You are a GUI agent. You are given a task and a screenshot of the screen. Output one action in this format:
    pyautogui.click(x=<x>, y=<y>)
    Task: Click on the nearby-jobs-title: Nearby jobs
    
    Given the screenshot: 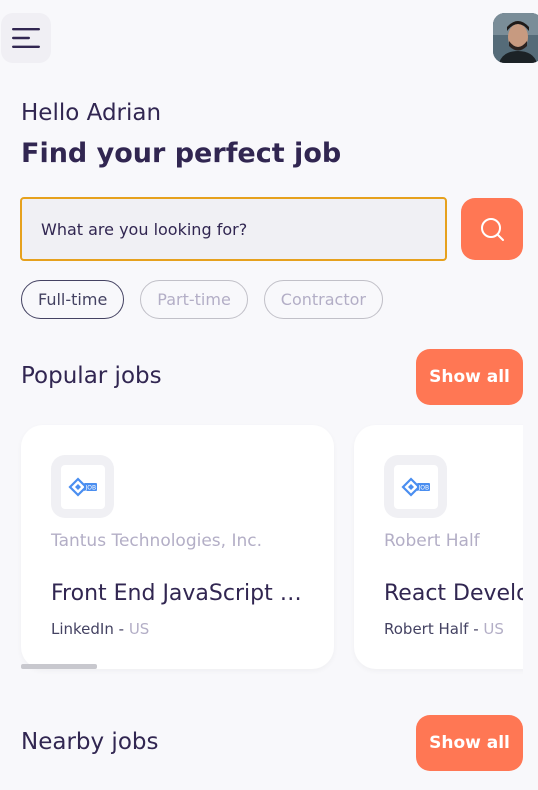 What is the action you would take?
    pyautogui.click(x=90, y=742)
    